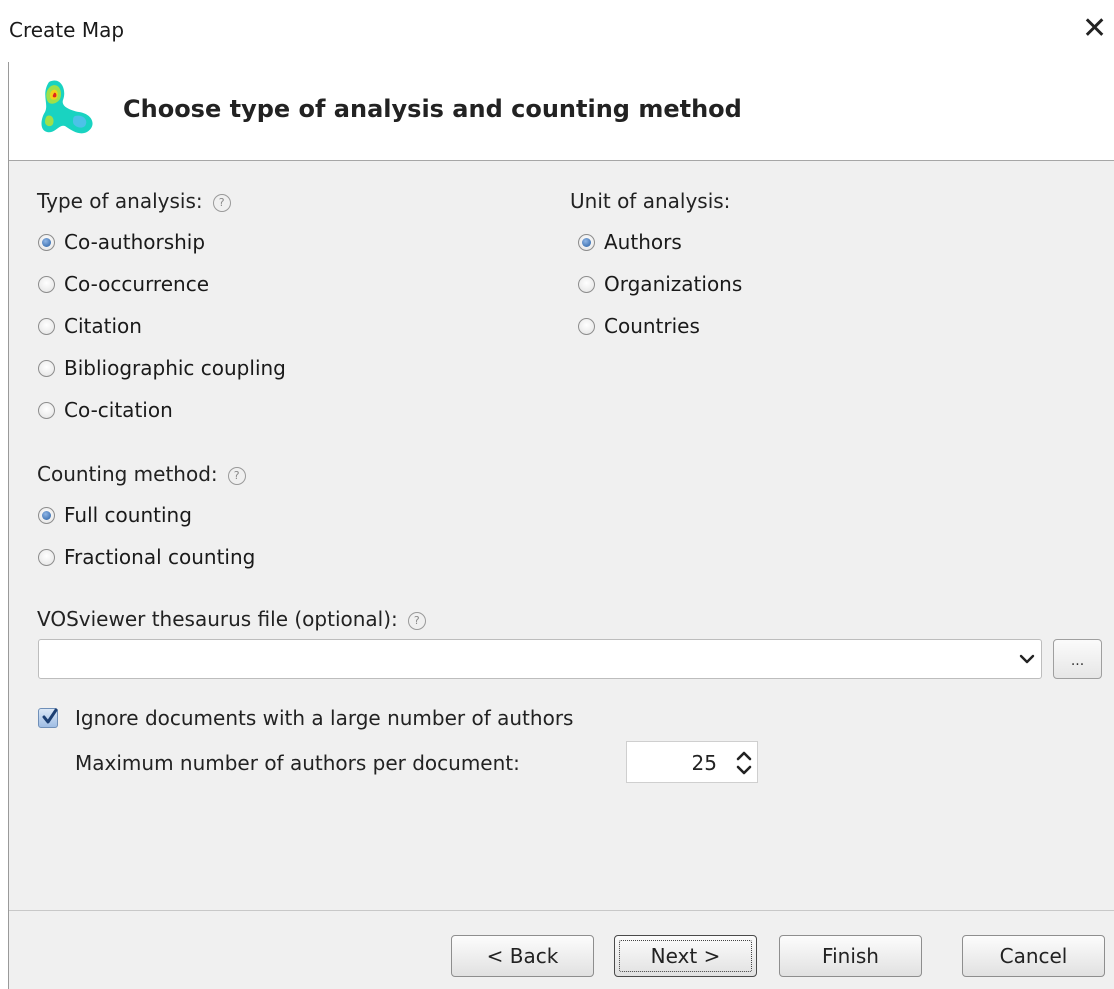 This screenshot has height=989, width=1114. What do you see at coordinates (540, 659) in the screenshot?
I see `thesaurus-file-combo` at bounding box center [540, 659].